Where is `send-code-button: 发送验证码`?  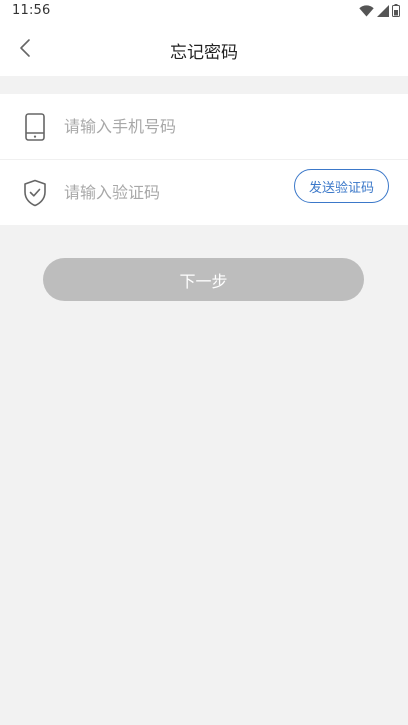
send-code-button: 发送验证码 is located at coordinates (341, 186).